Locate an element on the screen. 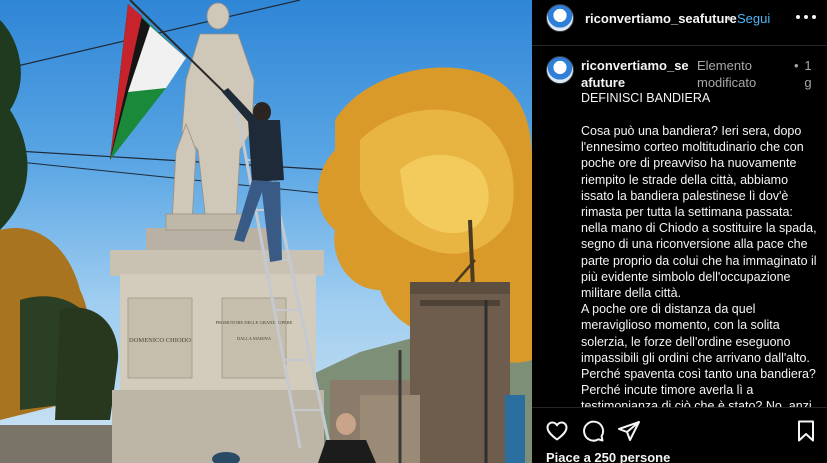 Image resolution: width=827 pixels, height=463 pixels. statue is located at coordinates (210, 116).